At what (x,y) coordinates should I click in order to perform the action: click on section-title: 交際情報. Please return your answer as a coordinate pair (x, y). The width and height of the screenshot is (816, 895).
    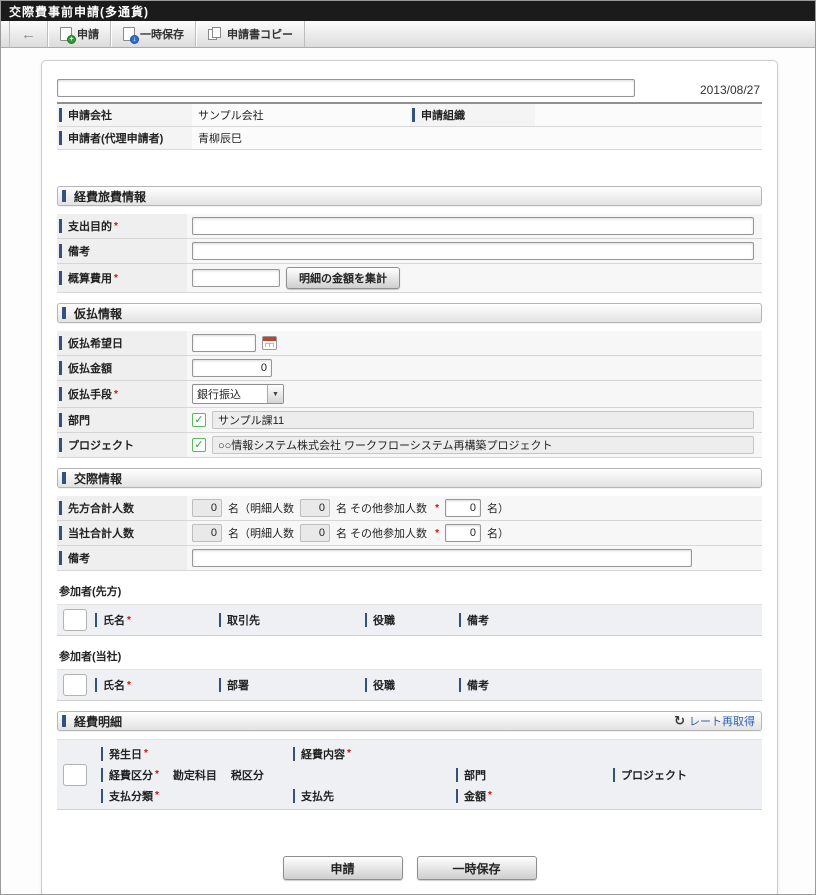
    Looking at the image, I should click on (98, 478).